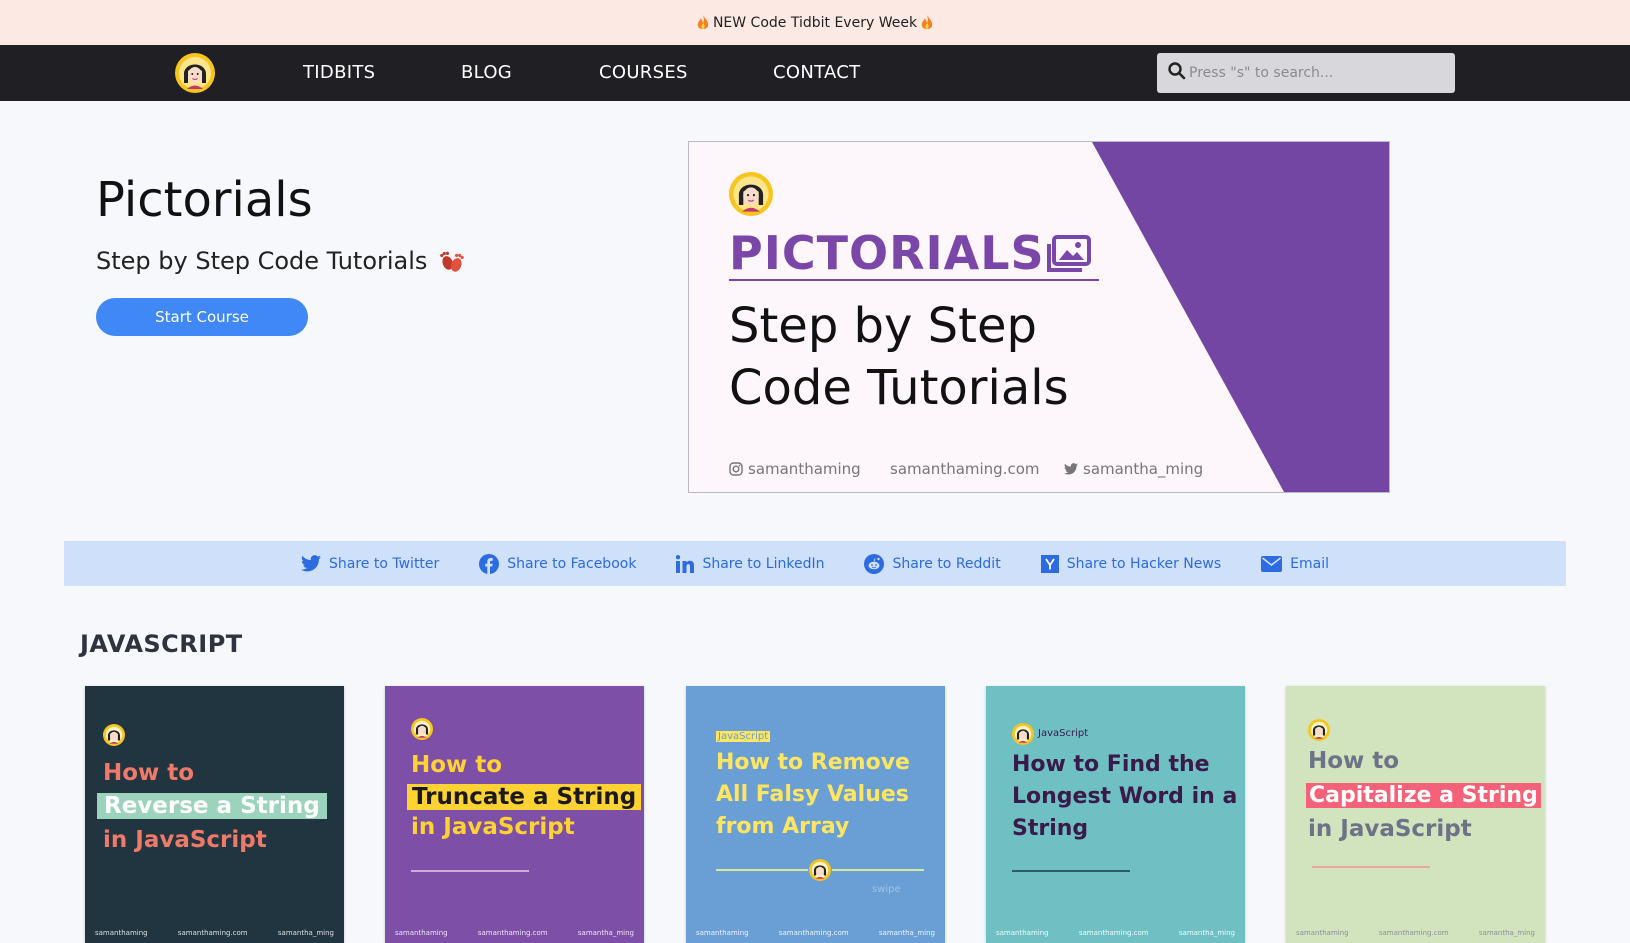 Image resolution: width=1630 pixels, height=943 pixels. Describe the element at coordinates (1125, 796) in the screenshot. I see `card-line-2: Longest Word in a` at that location.